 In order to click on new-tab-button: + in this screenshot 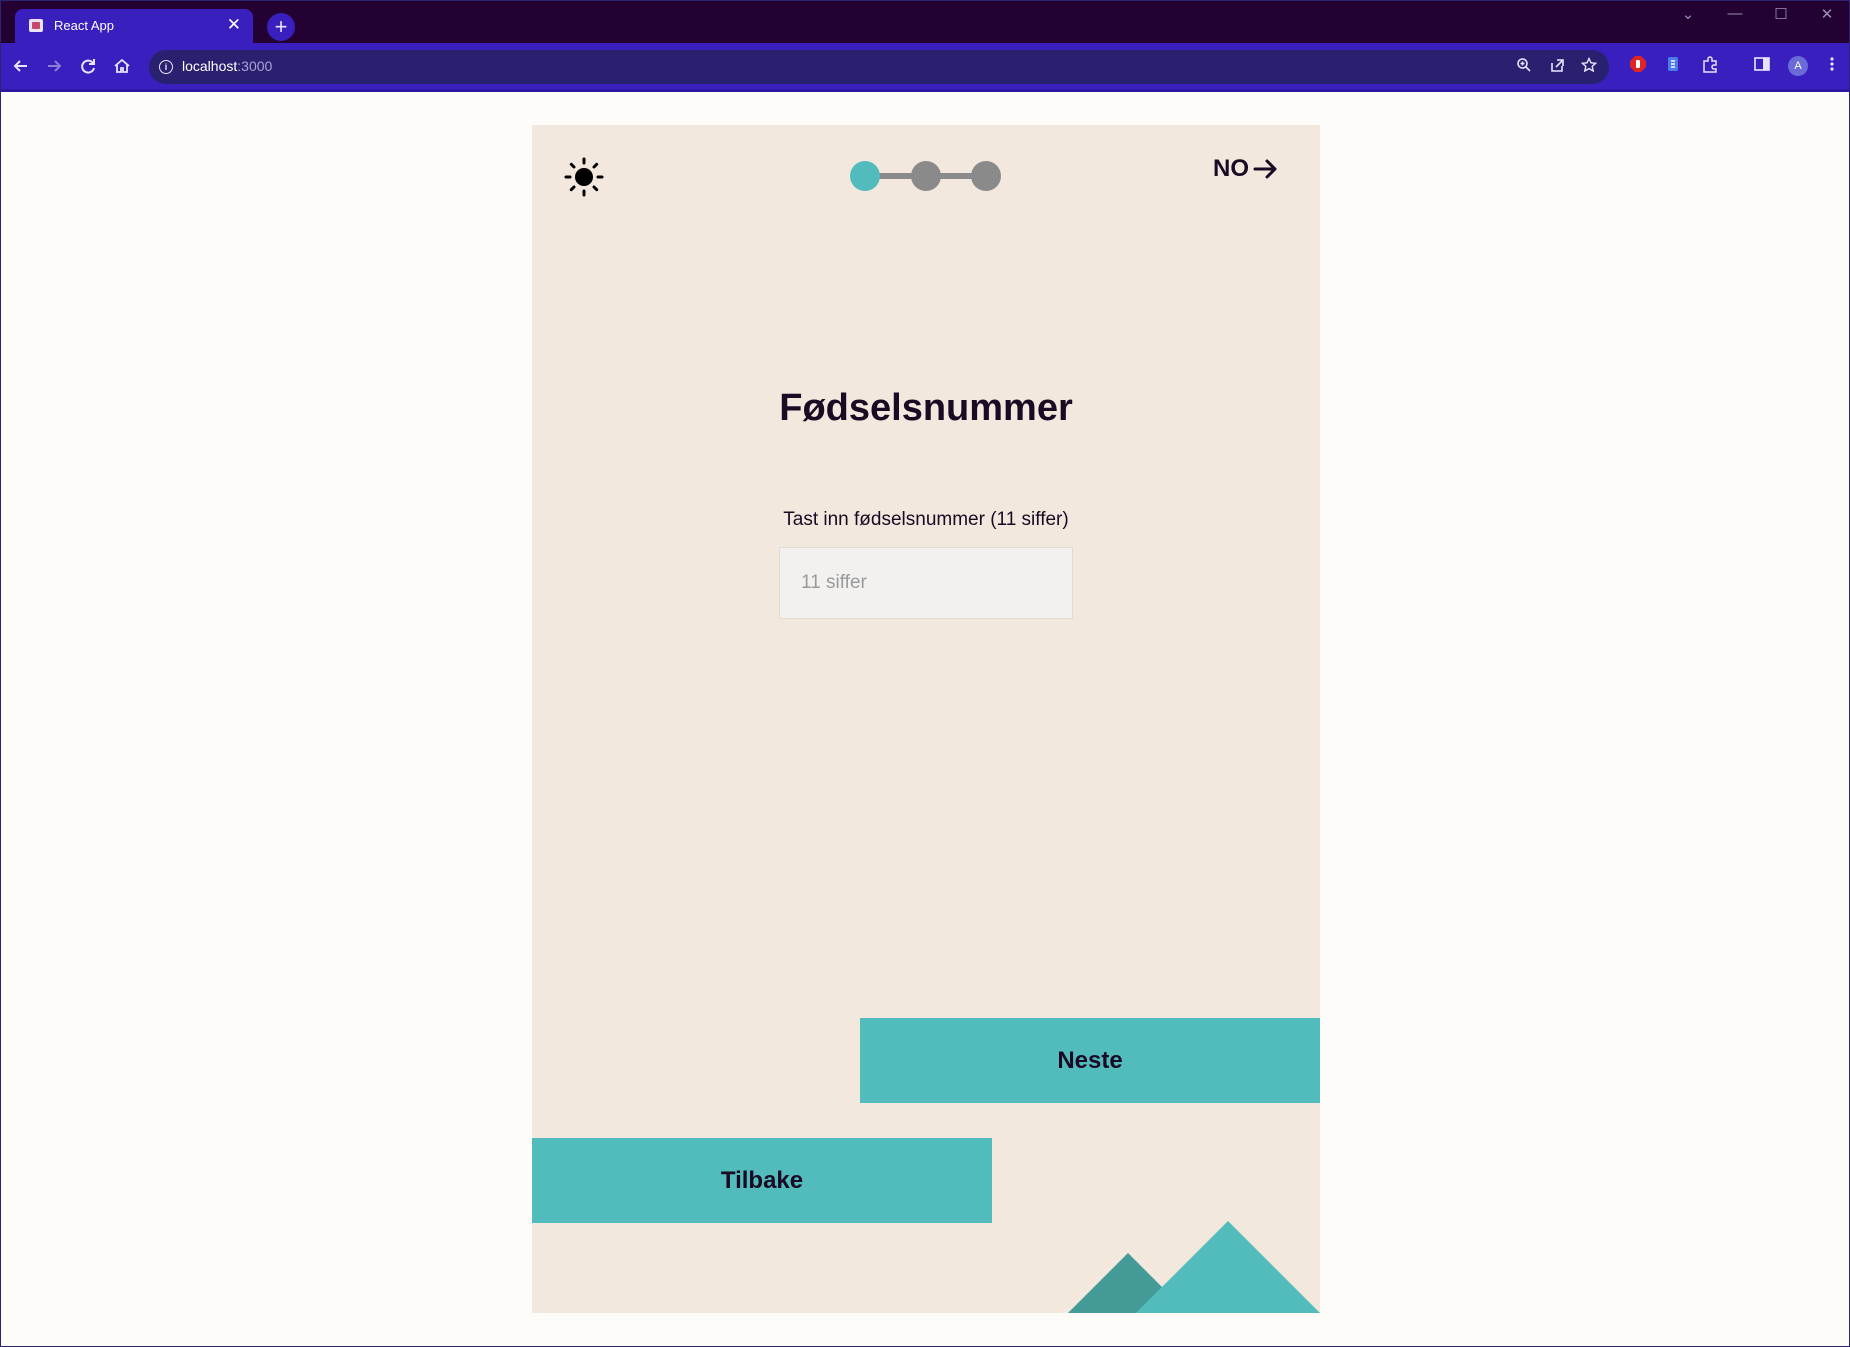, I will do `click(281, 27)`.